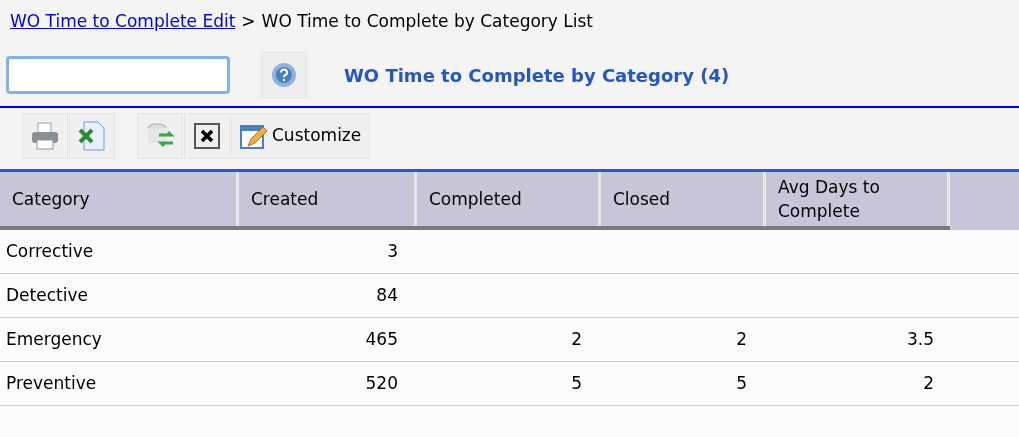  What do you see at coordinates (537, 75) in the screenshot?
I see `page-title: WO Time to Complete by Category (4)` at bounding box center [537, 75].